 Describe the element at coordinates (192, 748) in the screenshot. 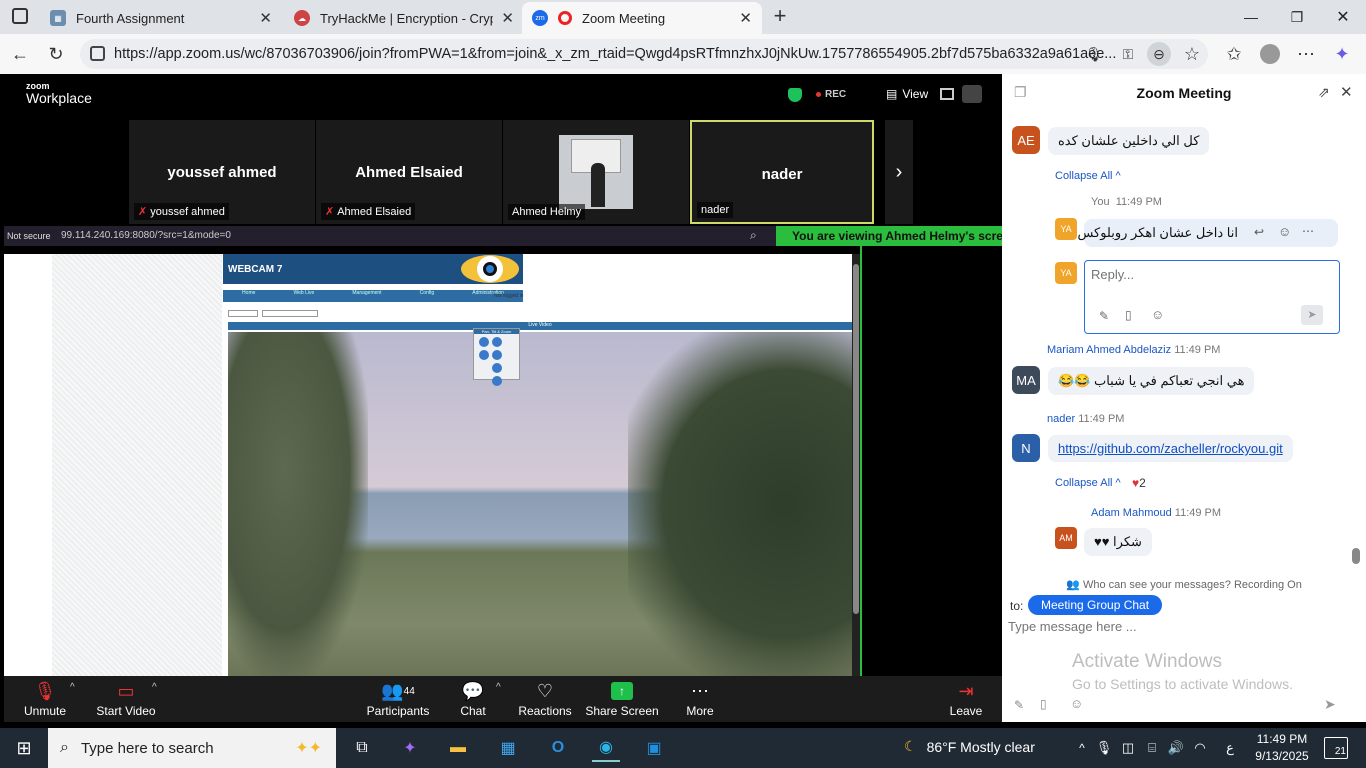

I see `taskbar-search-box: ⌕ Type here to search ✦✦` at that location.